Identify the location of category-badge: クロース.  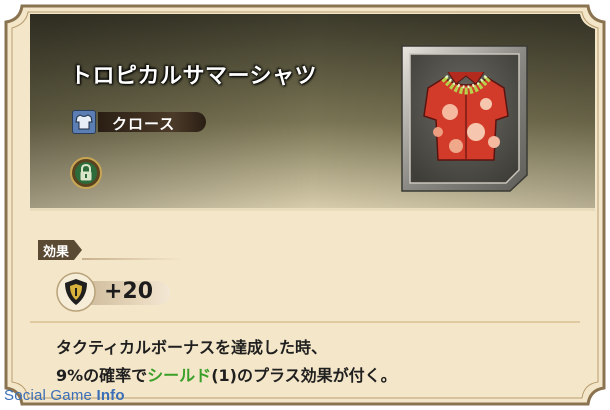
(139, 122).